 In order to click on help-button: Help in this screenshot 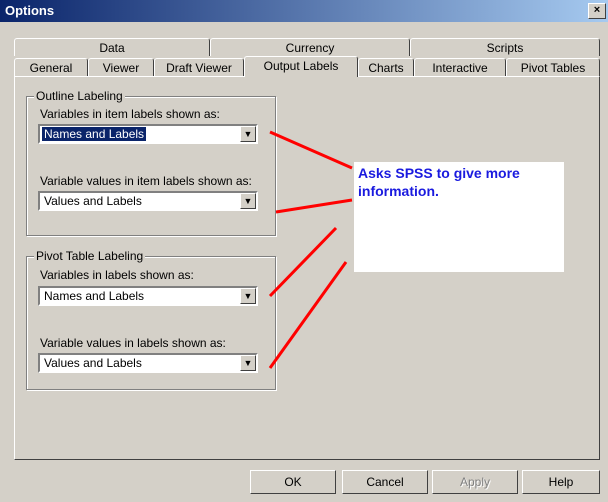, I will do `click(561, 482)`.